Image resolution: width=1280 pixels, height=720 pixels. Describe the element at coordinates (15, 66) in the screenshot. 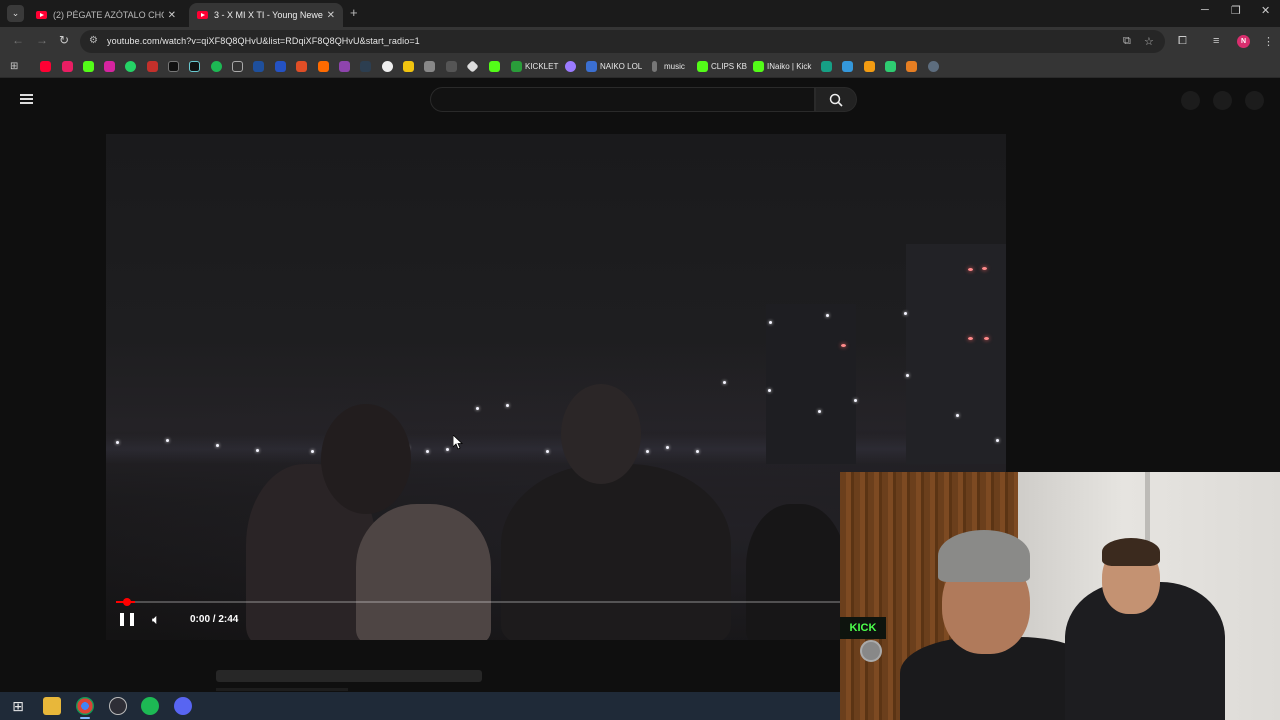

I see `apps-grid-icon: ⊞` at that location.